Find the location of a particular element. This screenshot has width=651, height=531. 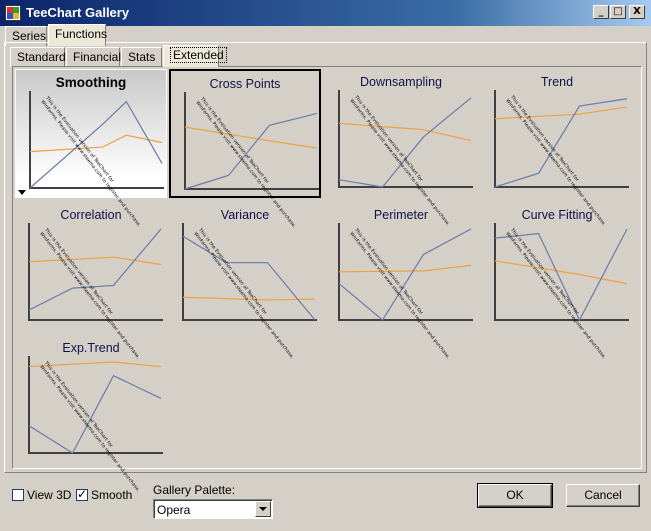

tab-extended-label: Extended is located at coordinates (198, 55).